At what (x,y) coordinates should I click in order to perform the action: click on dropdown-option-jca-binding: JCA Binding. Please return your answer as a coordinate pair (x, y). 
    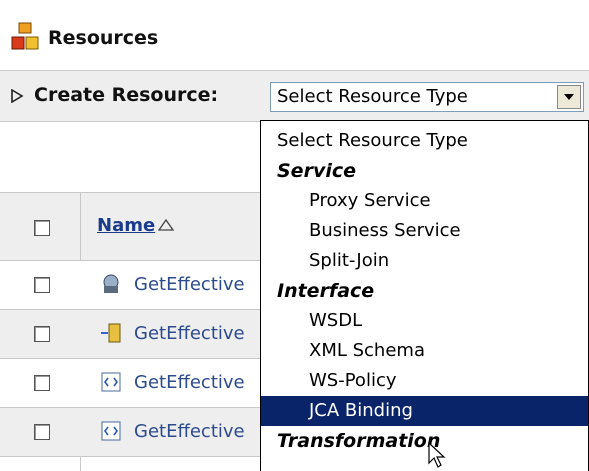
    Looking at the image, I should click on (424, 411).